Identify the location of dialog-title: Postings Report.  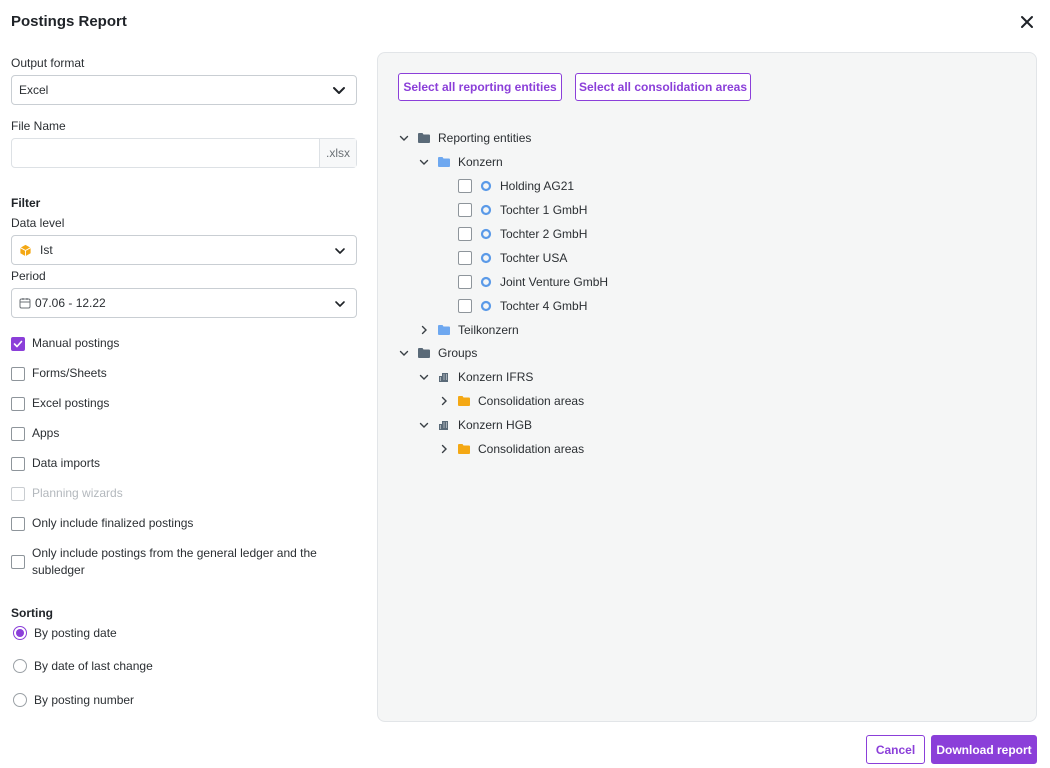
(69, 21).